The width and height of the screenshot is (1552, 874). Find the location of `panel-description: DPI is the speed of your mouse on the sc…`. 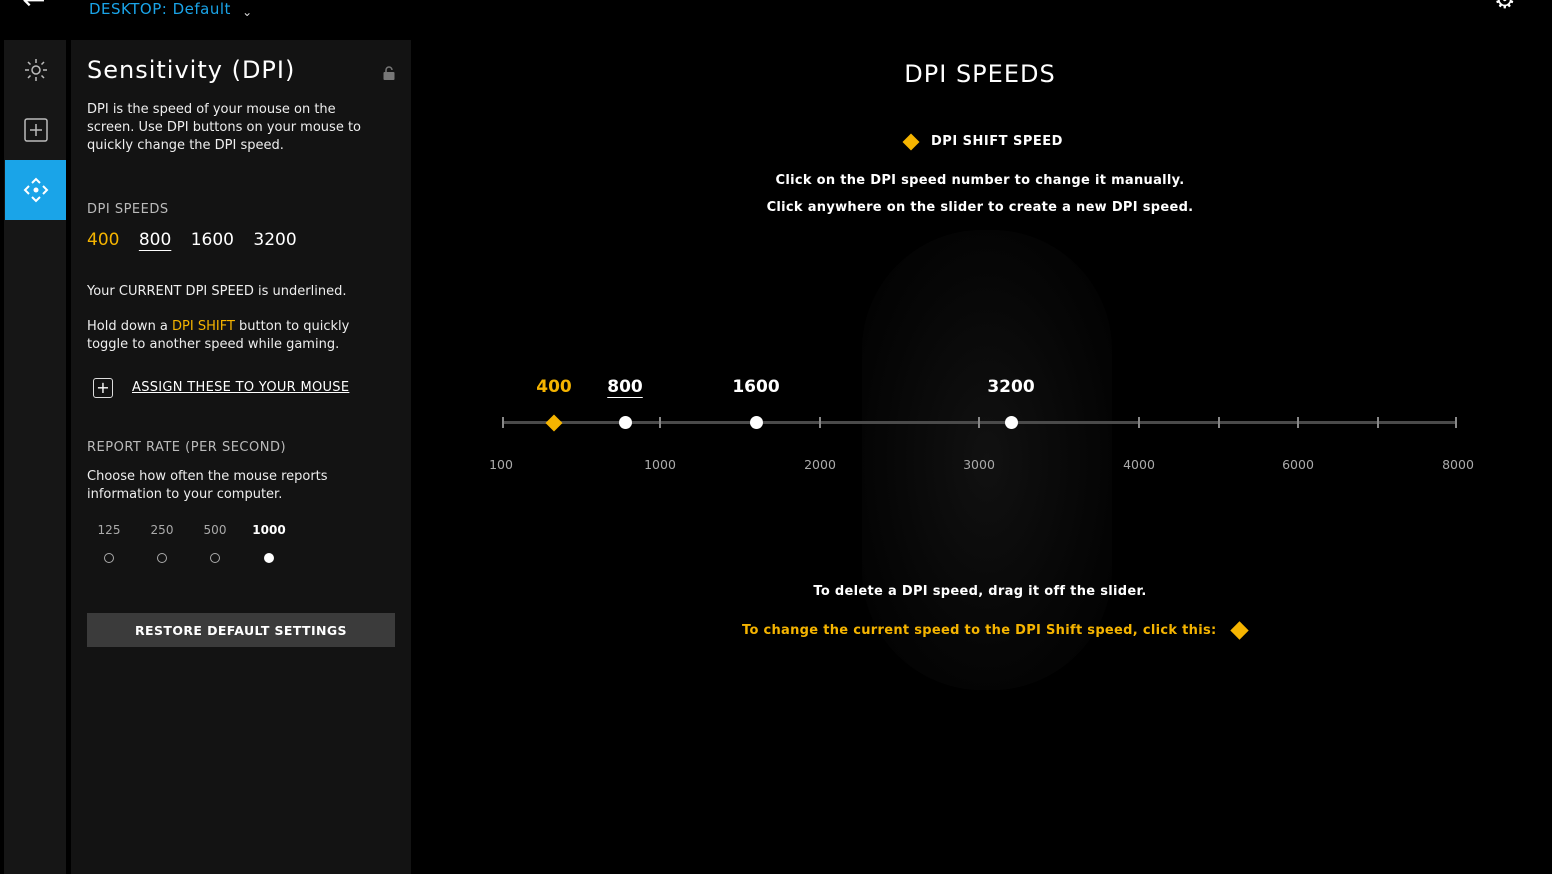

panel-description: DPI is the speed of your mouse on the sc… is located at coordinates (224, 127).